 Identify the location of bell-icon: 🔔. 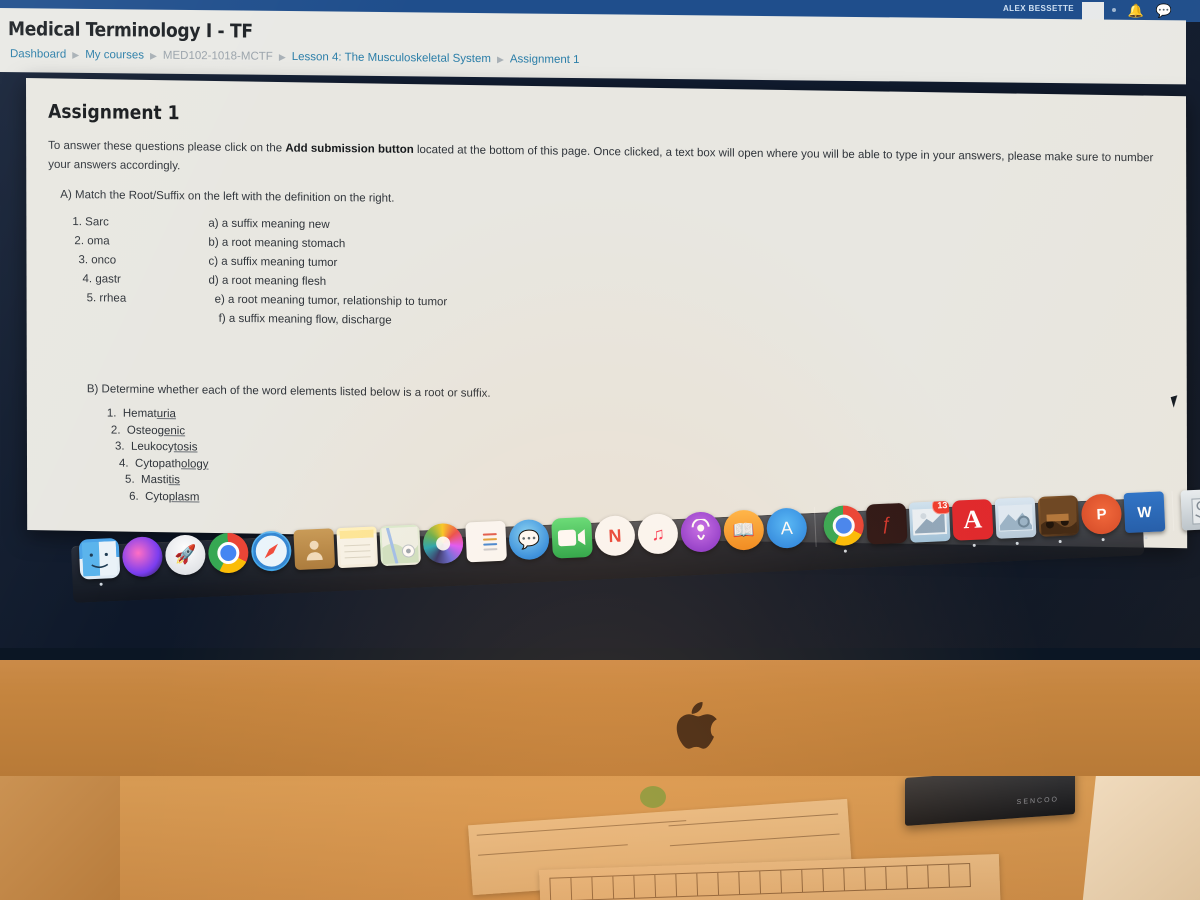
(1136, 11).